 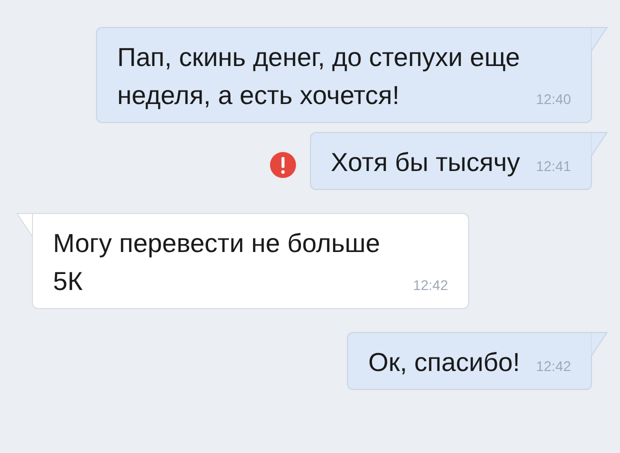 I want to click on message-text: Могу перевести не больше 5К, so click(x=216, y=262).